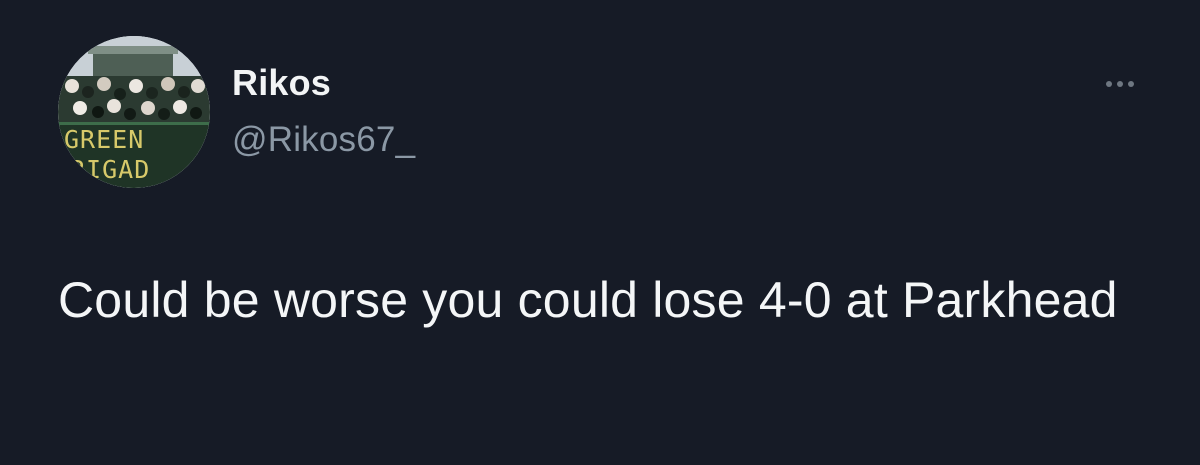 The height and width of the screenshot is (465, 1200). What do you see at coordinates (281, 83) in the screenshot?
I see `author-display-name: Rikos` at bounding box center [281, 83].